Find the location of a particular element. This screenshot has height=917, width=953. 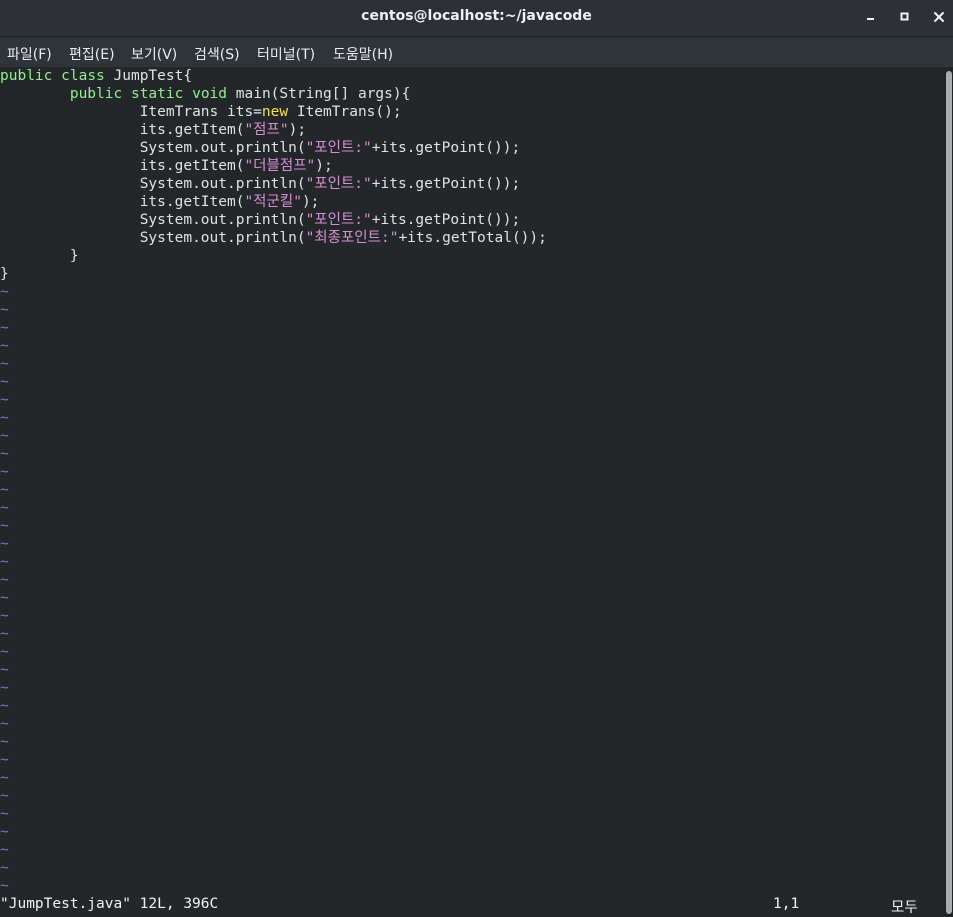

code-line-6: its.getItem("더블점프"); is located at coordinates (166, 166).